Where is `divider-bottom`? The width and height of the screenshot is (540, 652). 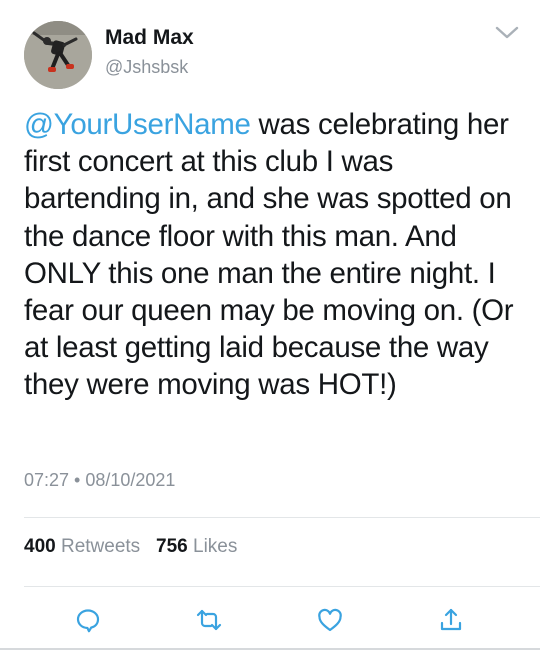 divider-bottom is located at coordinates (282, 586).